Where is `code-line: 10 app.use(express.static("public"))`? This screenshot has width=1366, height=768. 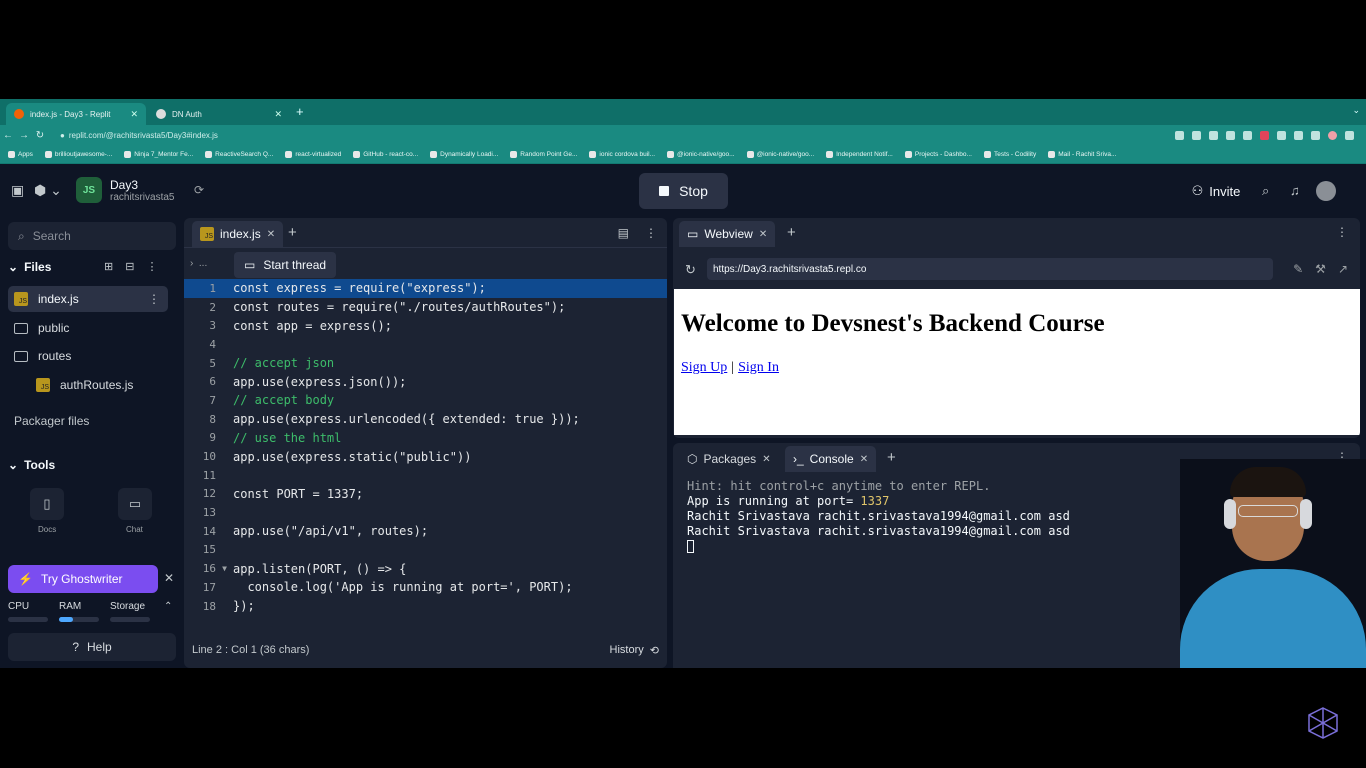 code-line: 10 app.use(express.static("public")) is located at coordinates (425, 456).